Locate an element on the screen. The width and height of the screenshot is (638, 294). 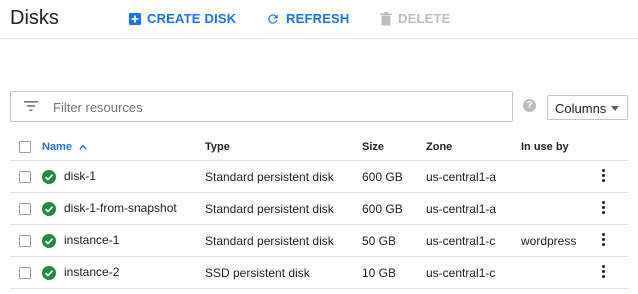
create-disk-button: CREATE DISK is located at coordinates (182, 18).